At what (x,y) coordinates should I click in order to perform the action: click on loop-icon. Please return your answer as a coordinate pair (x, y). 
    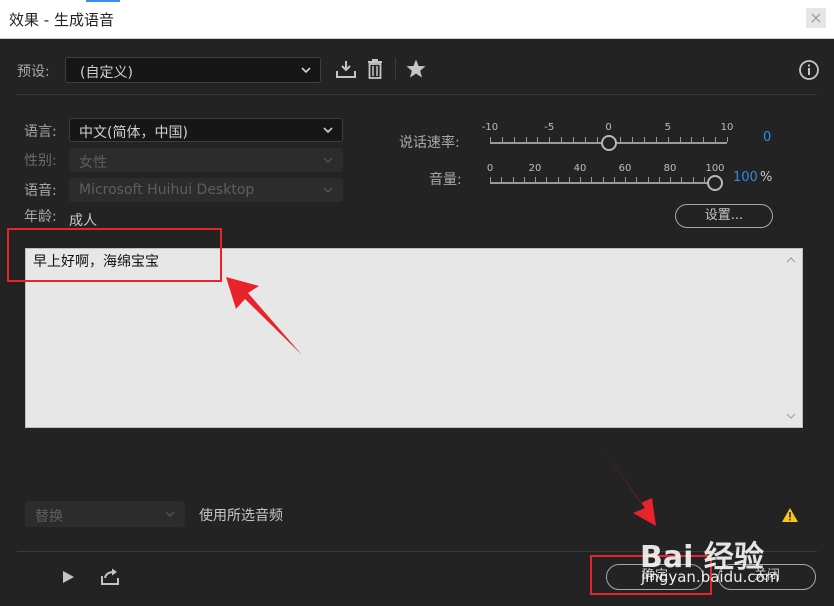
    Looking at the image, I should click on (110, 577).